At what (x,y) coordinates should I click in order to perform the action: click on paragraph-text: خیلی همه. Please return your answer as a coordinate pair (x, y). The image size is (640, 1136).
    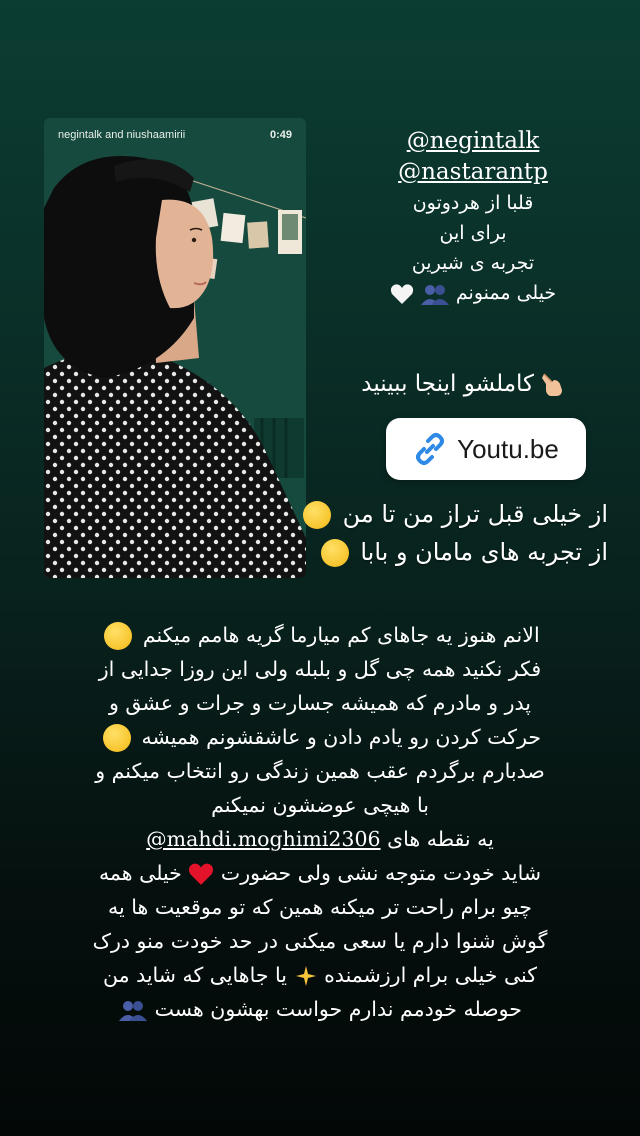
    Looking at the image, I should click on (140, 873).